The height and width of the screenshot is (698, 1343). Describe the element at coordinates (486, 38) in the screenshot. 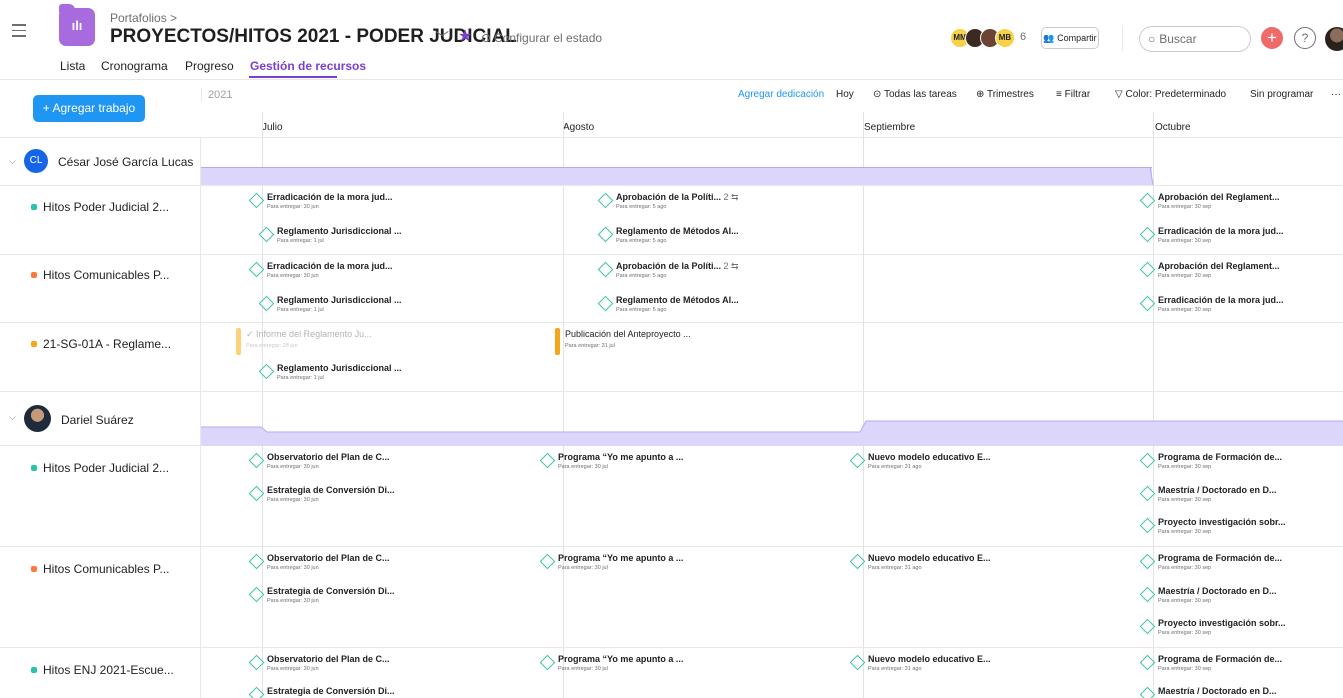

I see `status-circle-icon` at that location.